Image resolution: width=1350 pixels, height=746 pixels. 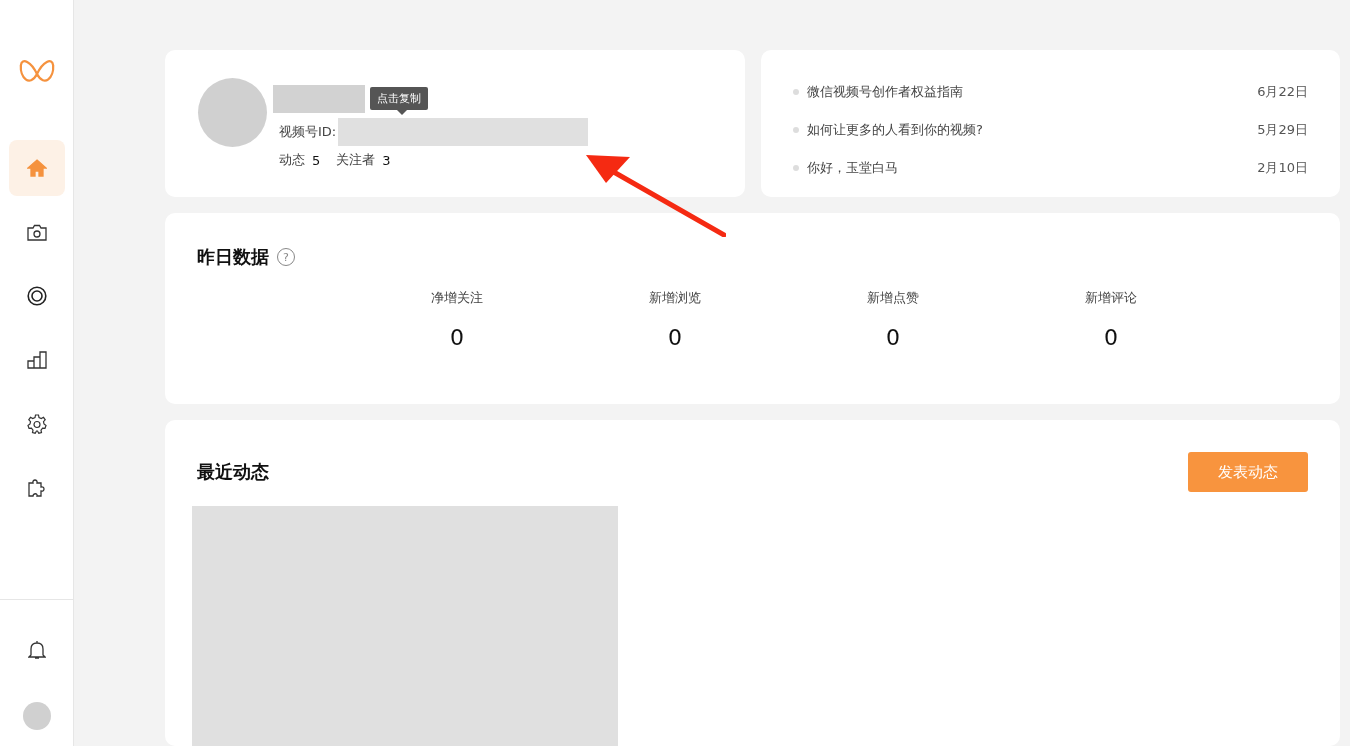 I want to click on home-icon, so click(x=36, y=168).